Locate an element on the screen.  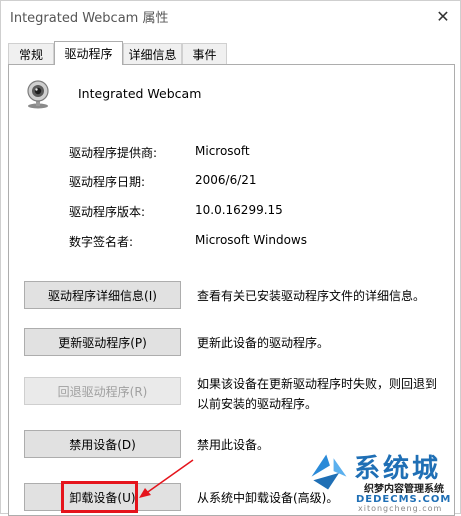
update-driver-description: 更新此设备的驱动程序。 is located at coordinates (322, 343).